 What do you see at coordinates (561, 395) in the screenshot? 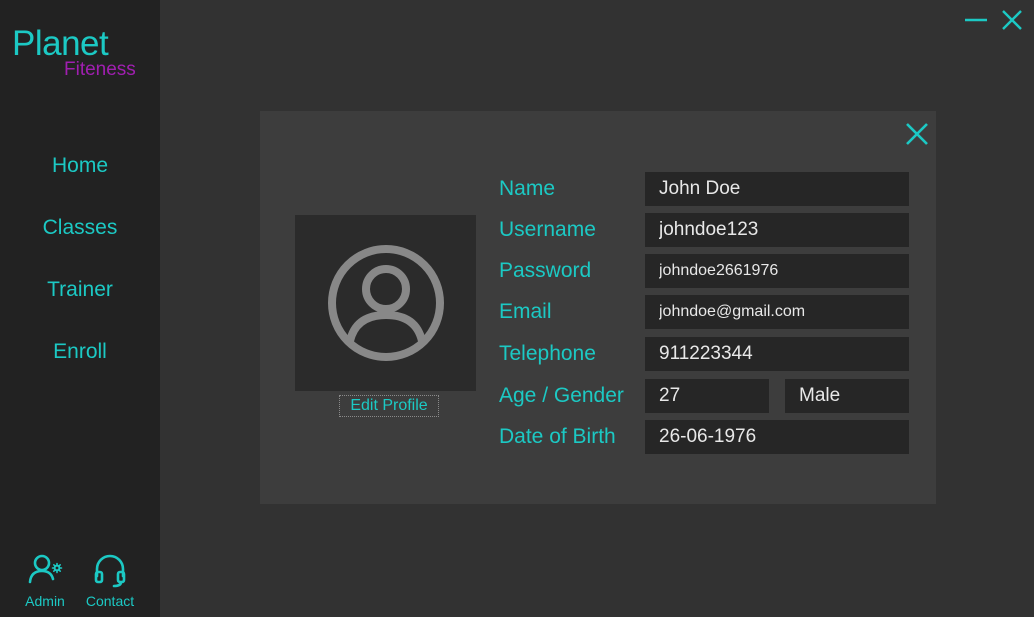
I see `age-gender-label: Age / Gender` at bounding box center [561, 395].